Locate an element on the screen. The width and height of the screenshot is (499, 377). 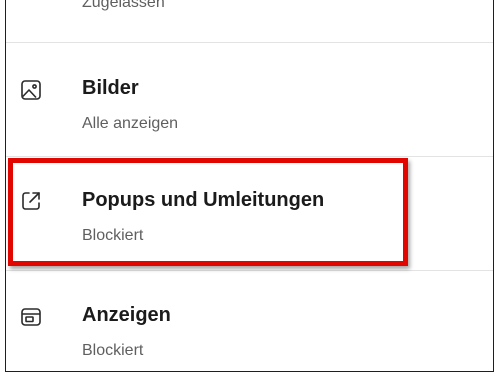
image-icon is located at coordinates (31, 90).